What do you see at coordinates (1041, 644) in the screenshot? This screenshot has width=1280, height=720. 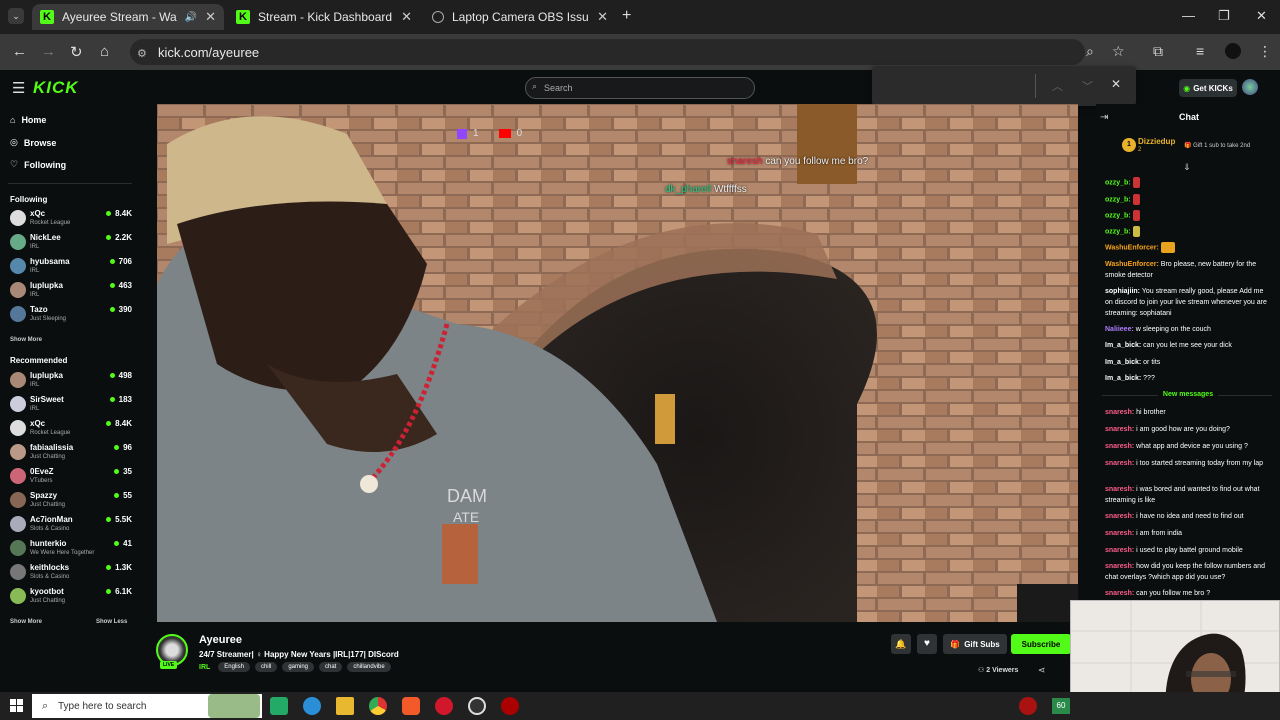 I see `subscribe-button: Subscribe` at bounding box center [1041, 644].